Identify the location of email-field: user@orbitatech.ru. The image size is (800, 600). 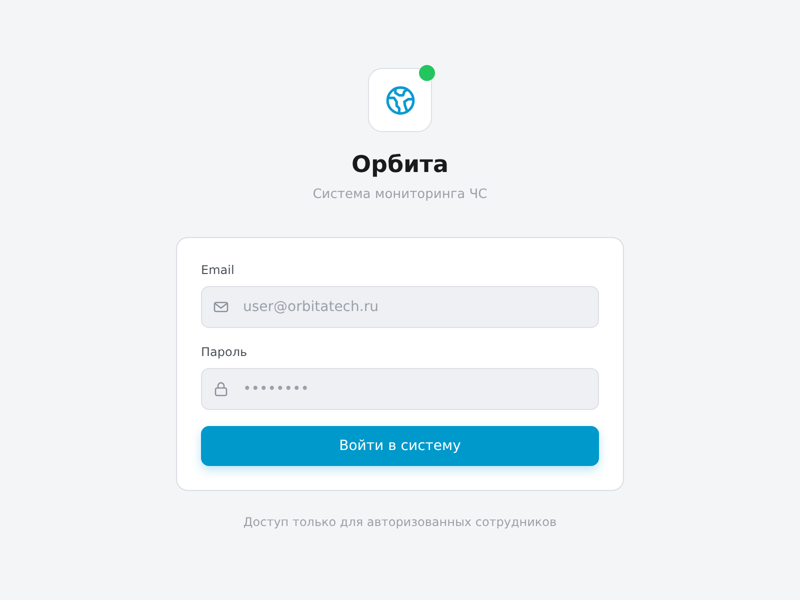
(400, 307).